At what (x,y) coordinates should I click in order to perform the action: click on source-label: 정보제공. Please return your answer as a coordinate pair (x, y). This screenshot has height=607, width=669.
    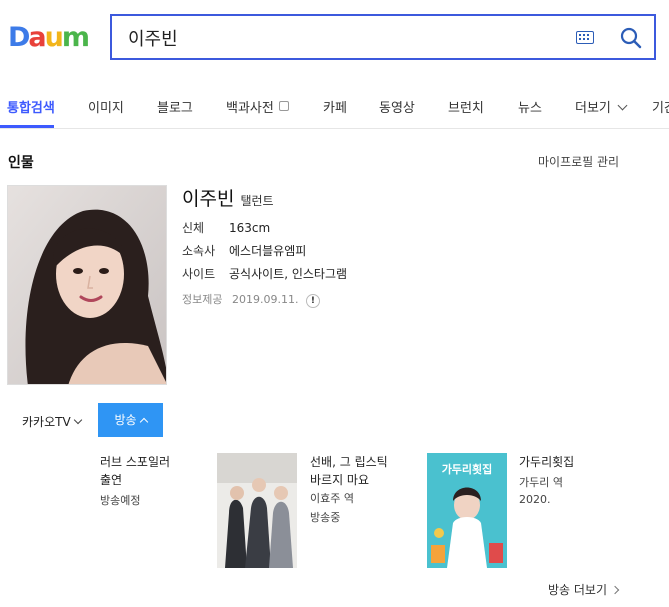
    Looking at the image, I should click on (202, 299).